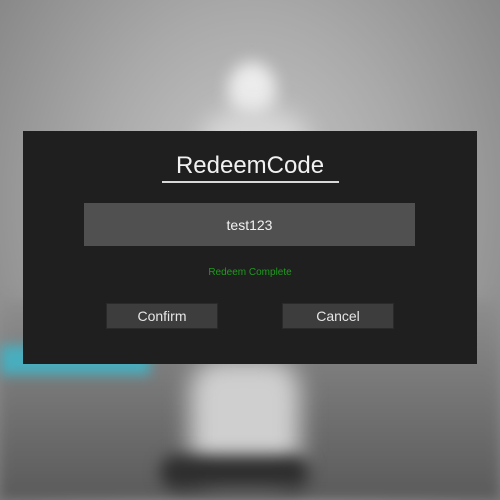 Image resolution: width=500 pixels, height=500 pixels. I want to click on cancel-button: Cancel, so click(338, 316).